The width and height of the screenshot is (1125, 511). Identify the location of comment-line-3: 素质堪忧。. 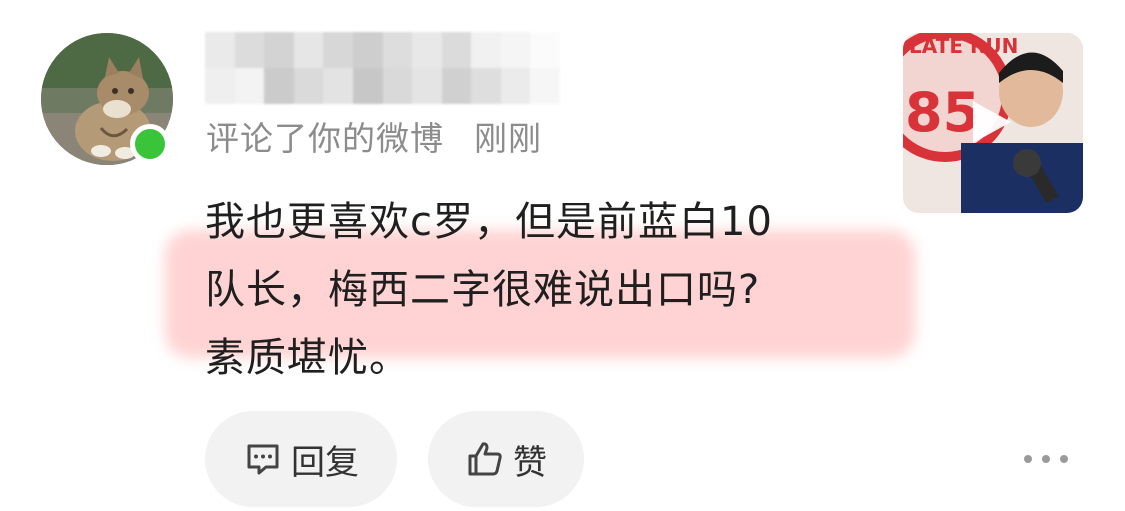
(307, 358).